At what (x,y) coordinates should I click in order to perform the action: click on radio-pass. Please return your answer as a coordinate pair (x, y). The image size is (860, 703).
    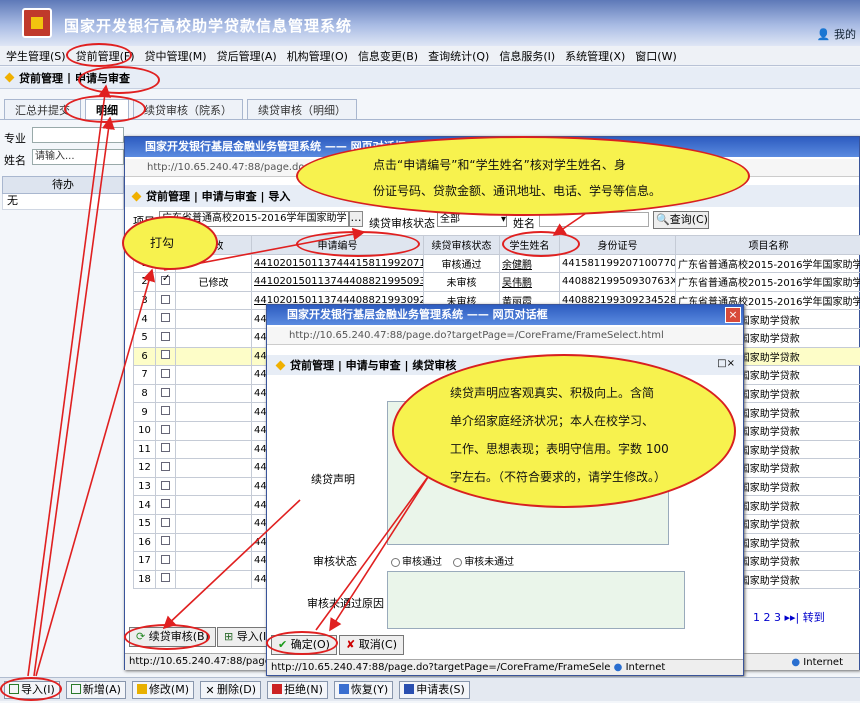
    Looking at the image, I should click on (395, 562).